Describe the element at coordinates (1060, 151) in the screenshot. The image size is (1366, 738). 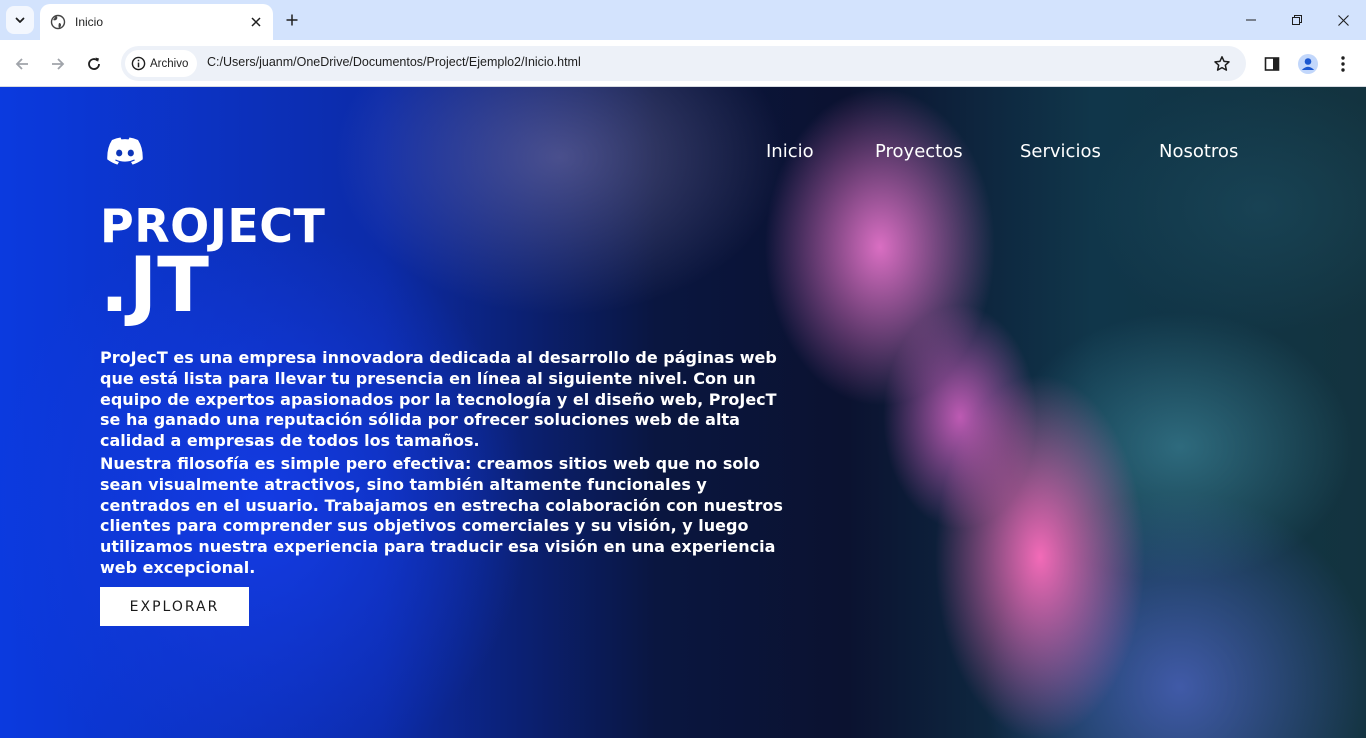
I see `nav-servicios: Servicios` at that location.